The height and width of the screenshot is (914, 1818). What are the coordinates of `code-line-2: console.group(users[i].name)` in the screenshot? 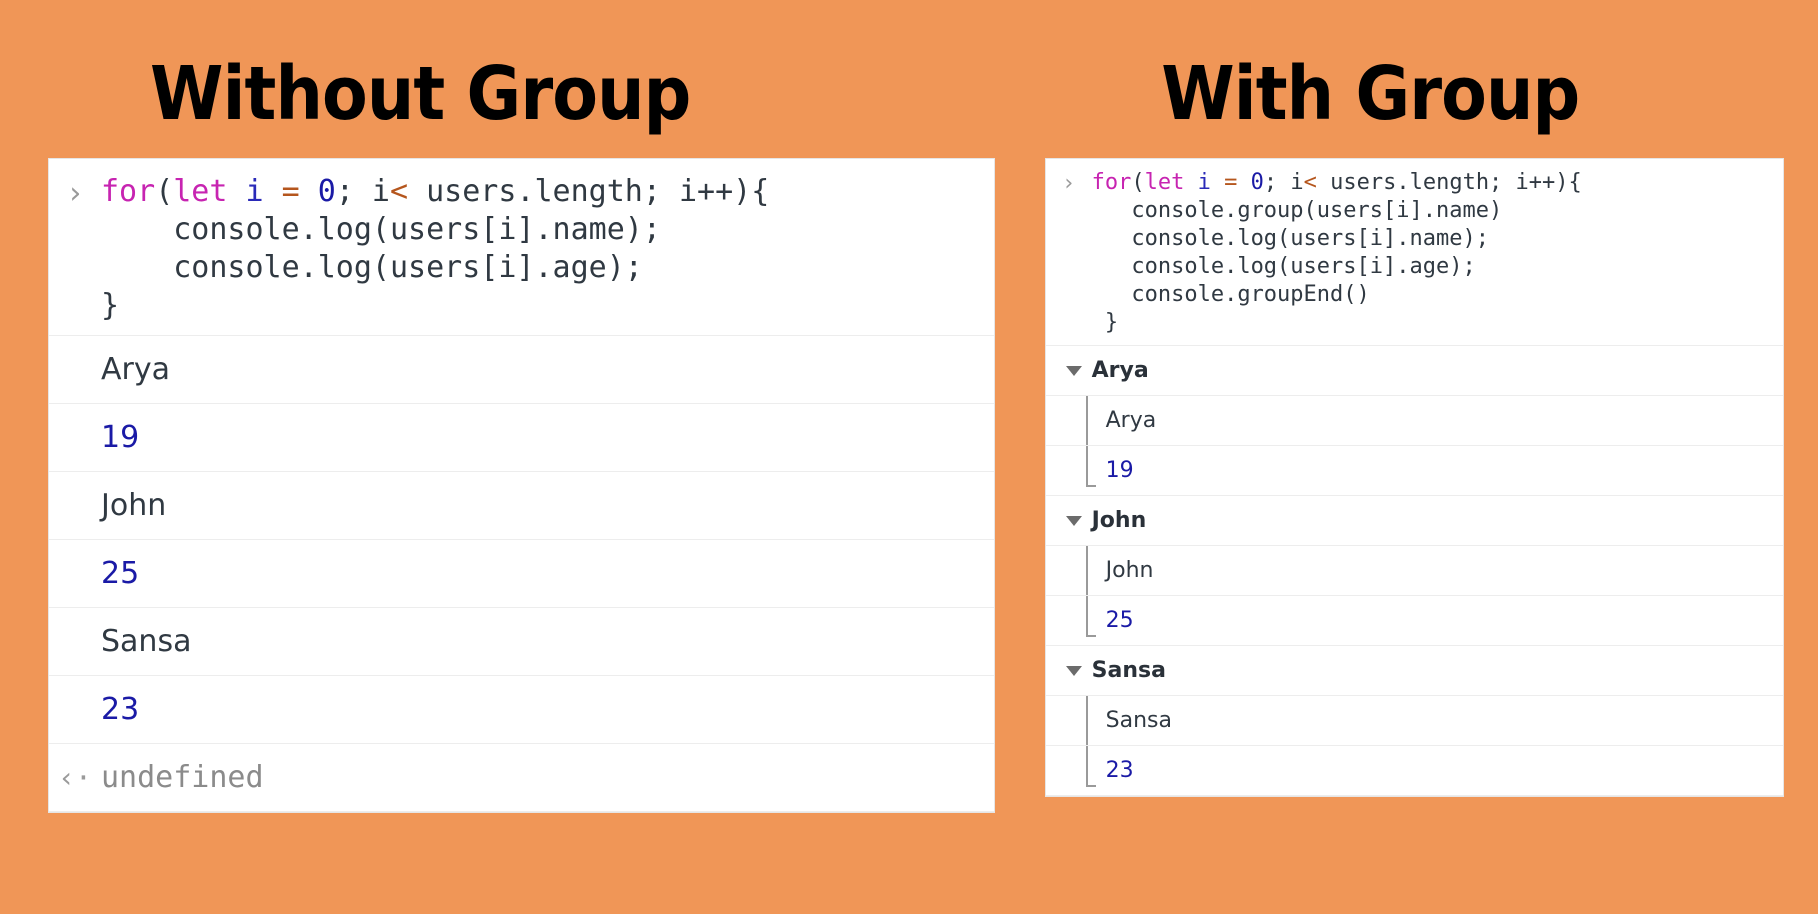 It's located at (1297, 210).